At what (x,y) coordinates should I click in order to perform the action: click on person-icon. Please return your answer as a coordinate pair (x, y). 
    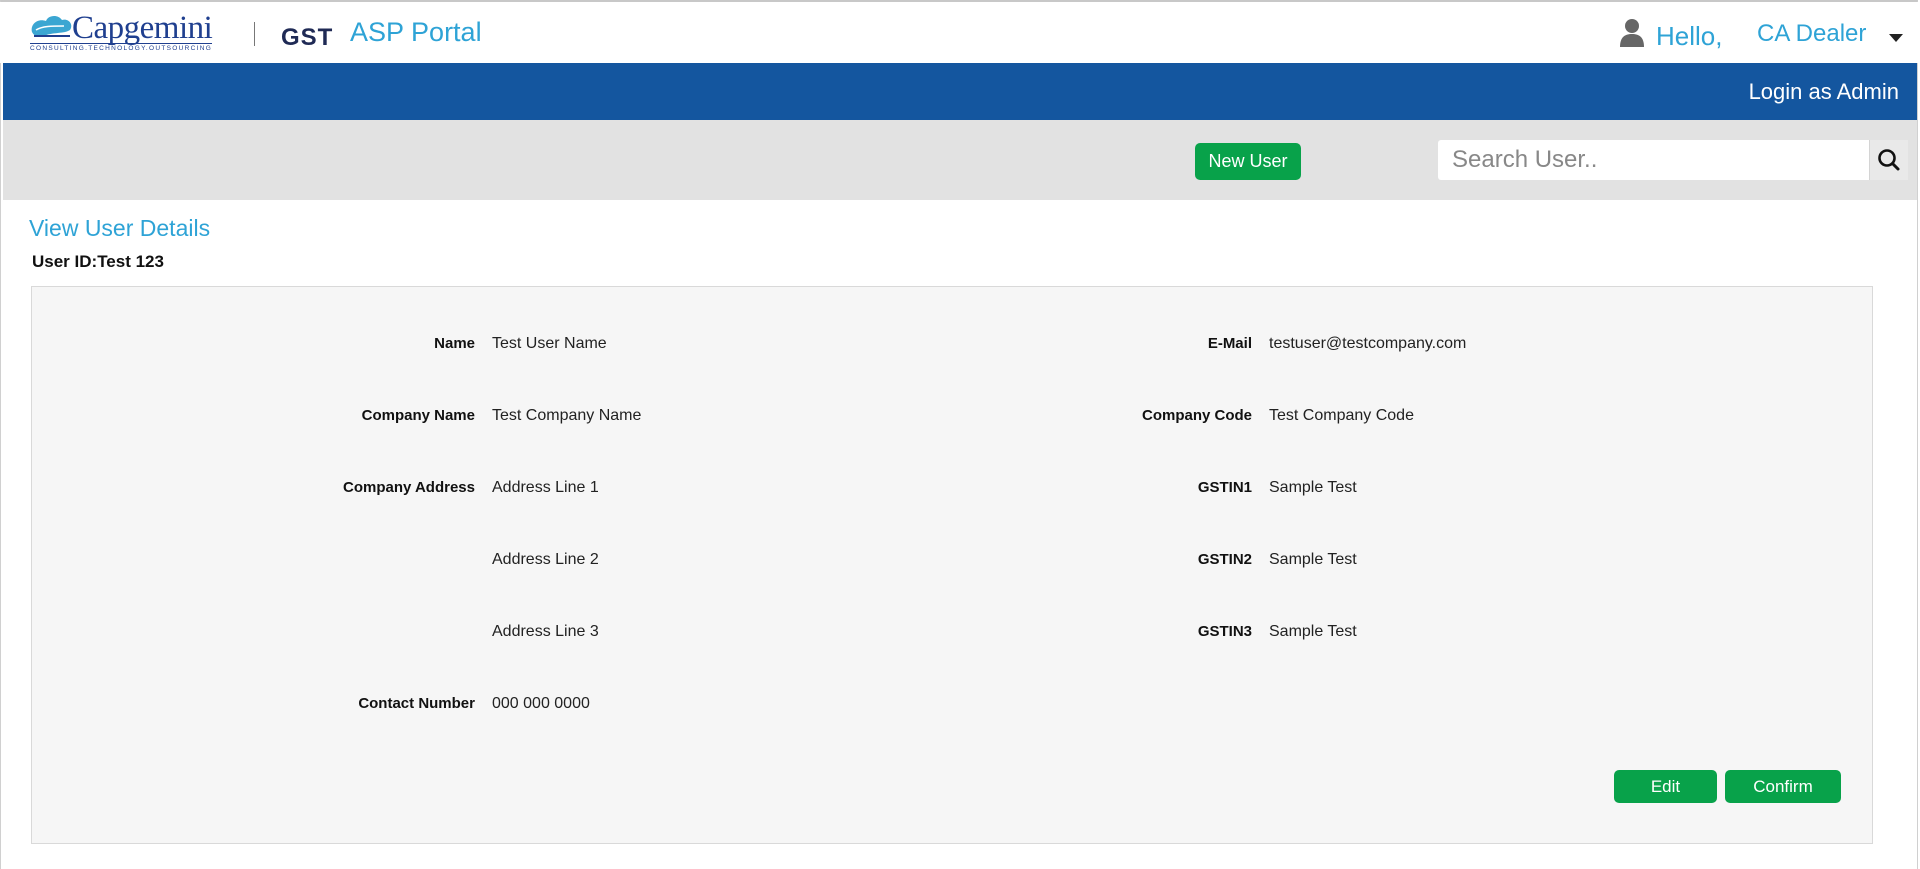
    Looking at the image, I should click on (1632, 33).